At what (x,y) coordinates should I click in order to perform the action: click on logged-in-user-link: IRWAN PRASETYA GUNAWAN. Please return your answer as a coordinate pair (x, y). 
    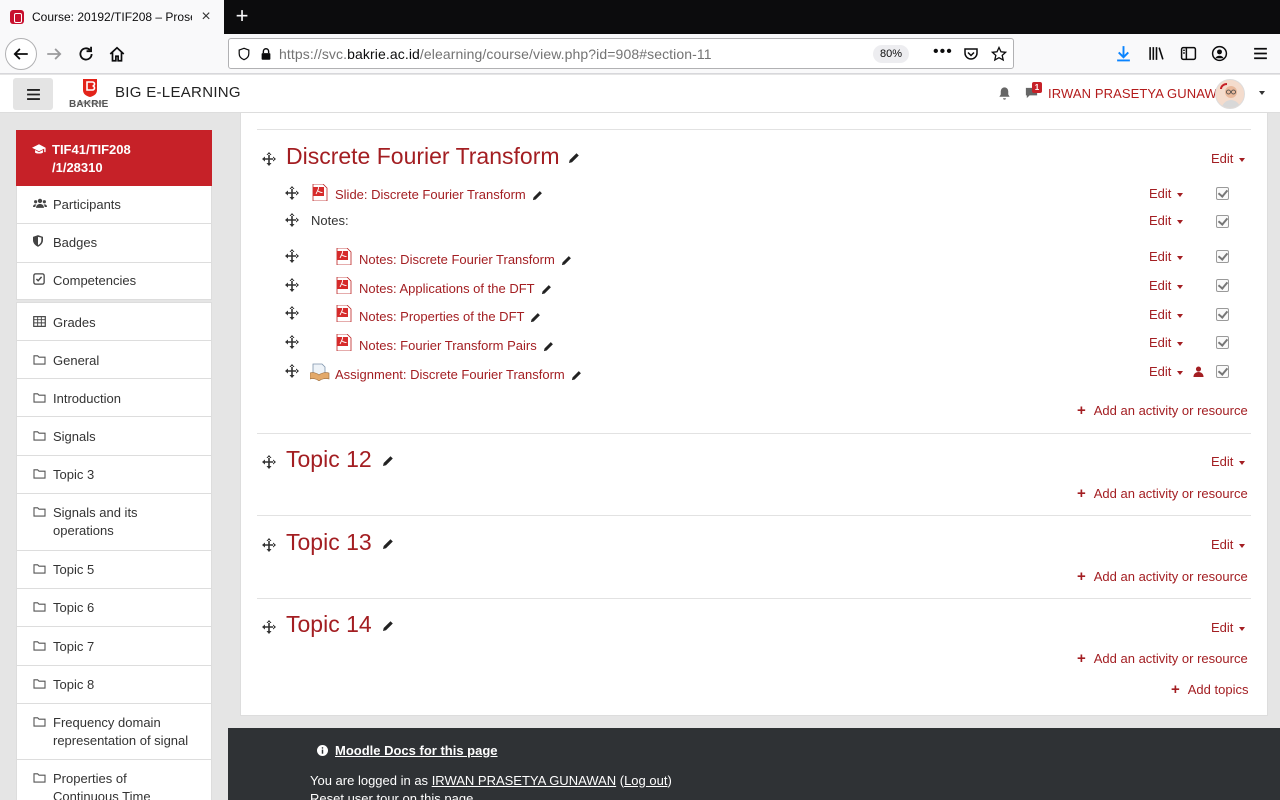
    Looking at the image, I should click on (524, 780).